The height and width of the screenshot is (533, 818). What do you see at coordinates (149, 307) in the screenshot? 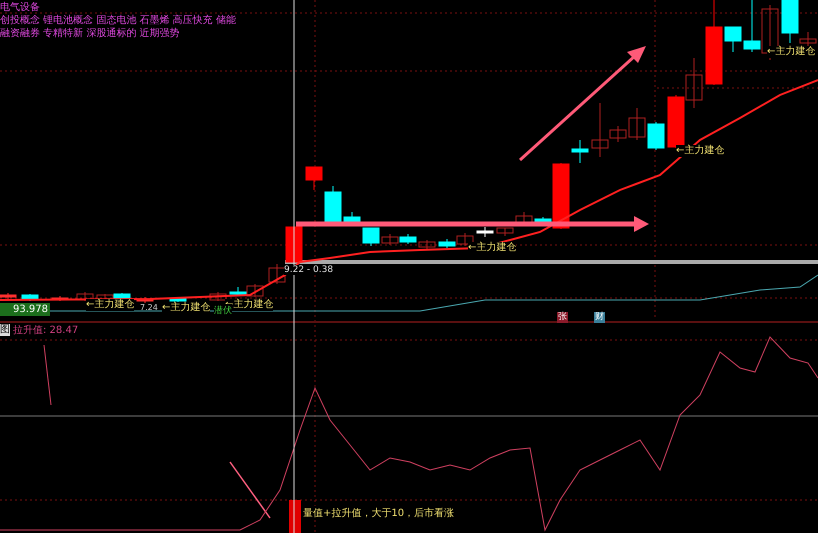
I see `price-text: 7.24` at bounding box center [149, 307].